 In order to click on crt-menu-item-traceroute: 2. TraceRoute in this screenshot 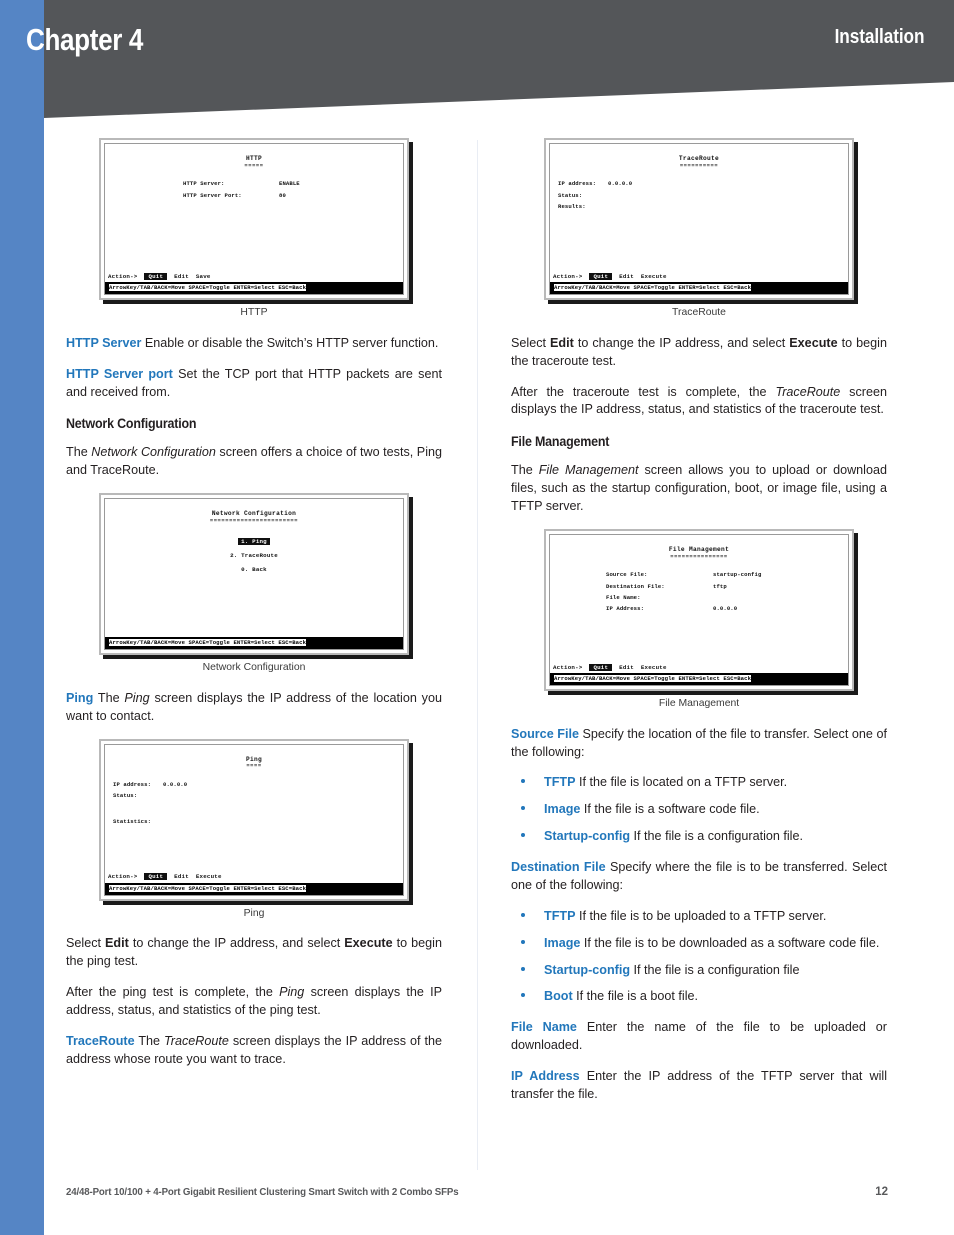, I will do `click(254, 555)`.